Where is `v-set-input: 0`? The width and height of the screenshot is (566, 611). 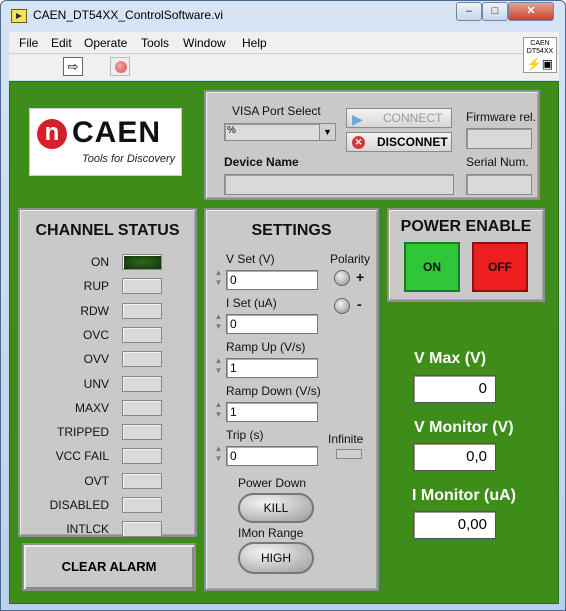 v-set-input: 0 is located at coordinates (272, 280).